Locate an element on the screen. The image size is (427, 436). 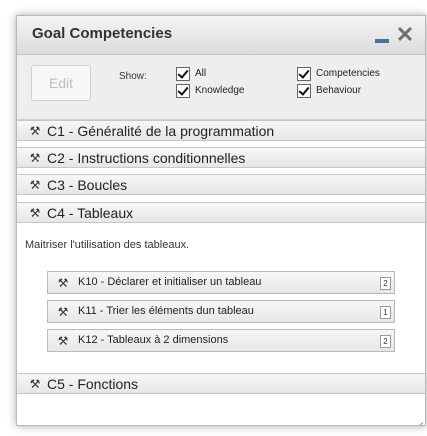
competency-label: C2 - Instructions conditionnelles is located at coordinates (146, 158).